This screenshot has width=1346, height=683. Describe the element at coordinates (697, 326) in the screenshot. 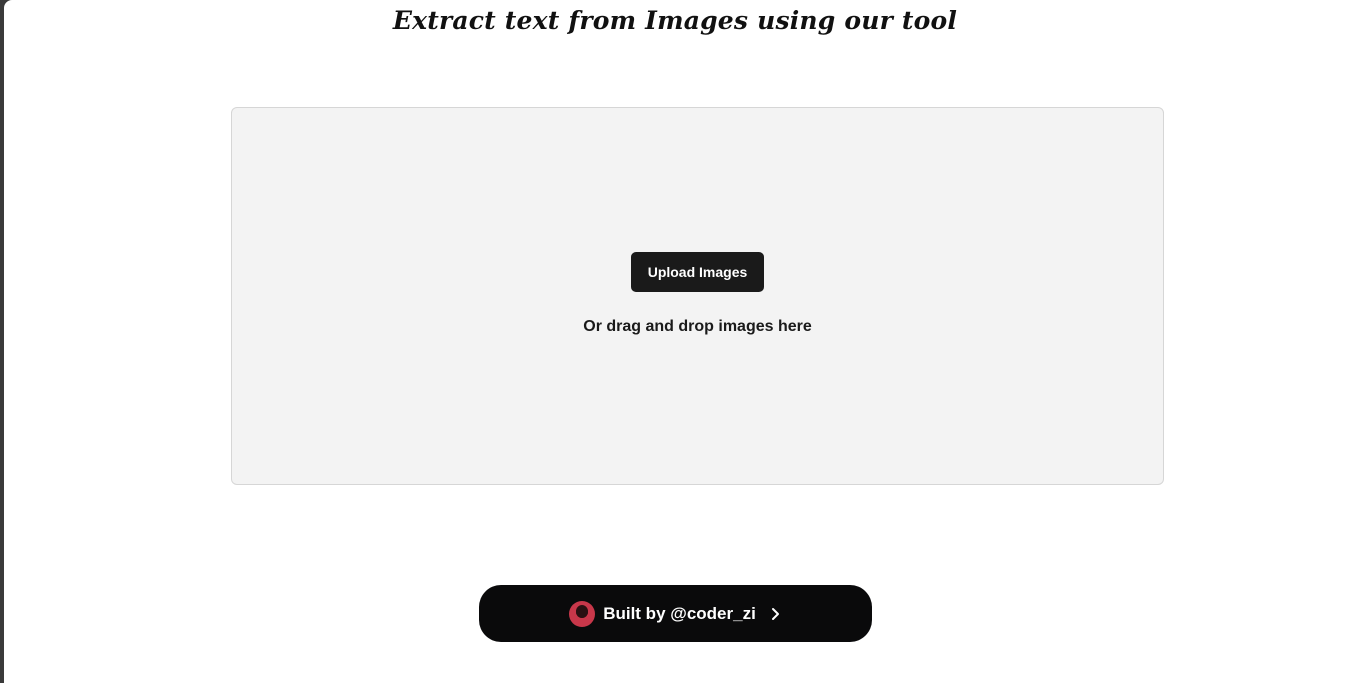

I see `drag-drop-hint: Or drag and drop images here` at that location.